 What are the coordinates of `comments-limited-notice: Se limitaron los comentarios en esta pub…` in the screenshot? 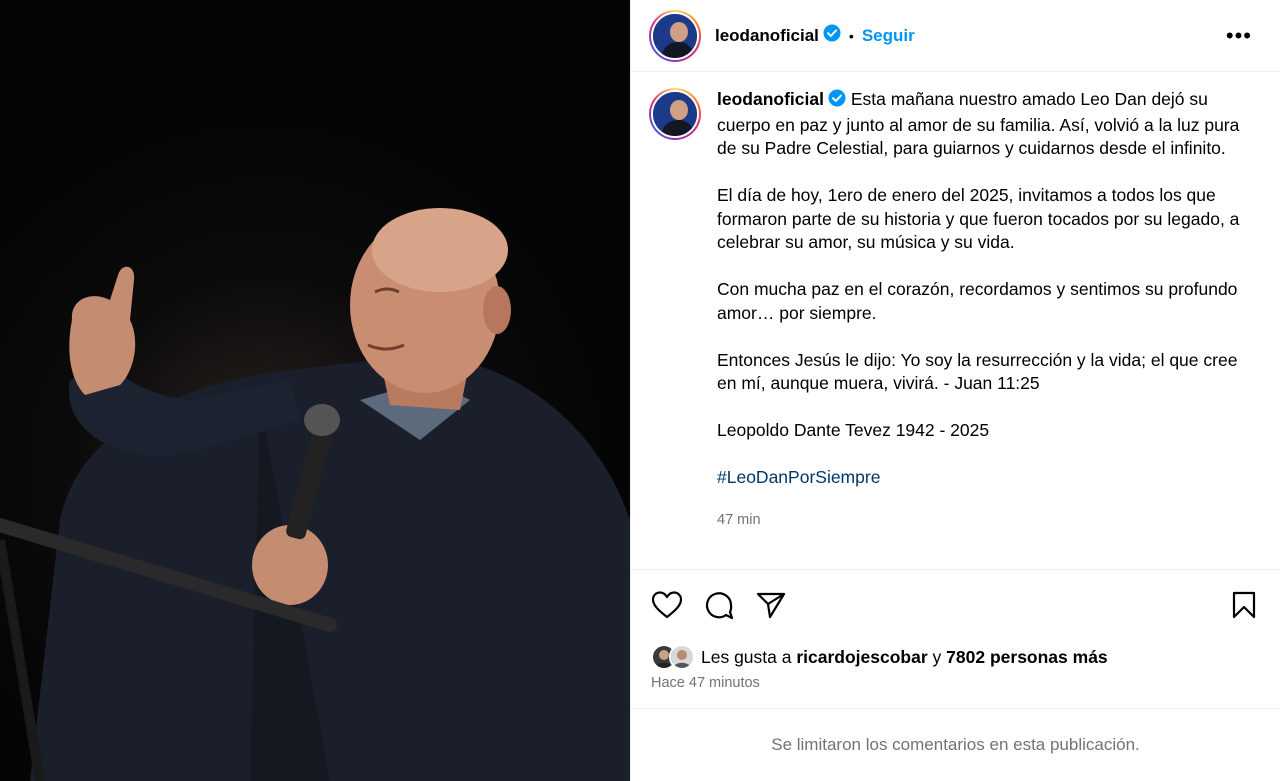 It's located at (955, 744).